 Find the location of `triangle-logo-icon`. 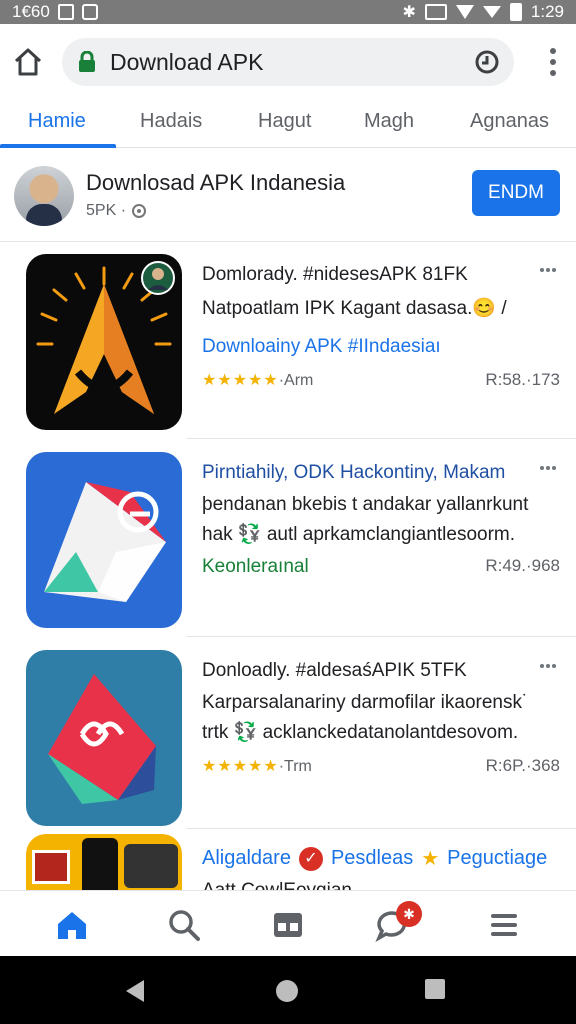

triangle-logo-icon is located at coordinates (105, 542).